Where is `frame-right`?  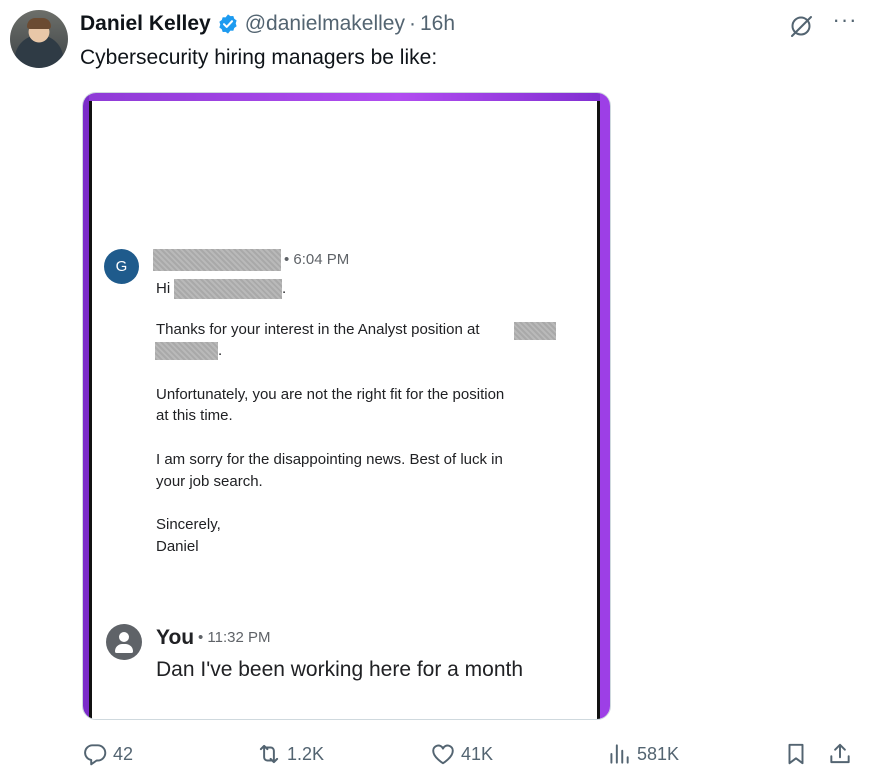 frame-right is located at coordinates (605, 406).